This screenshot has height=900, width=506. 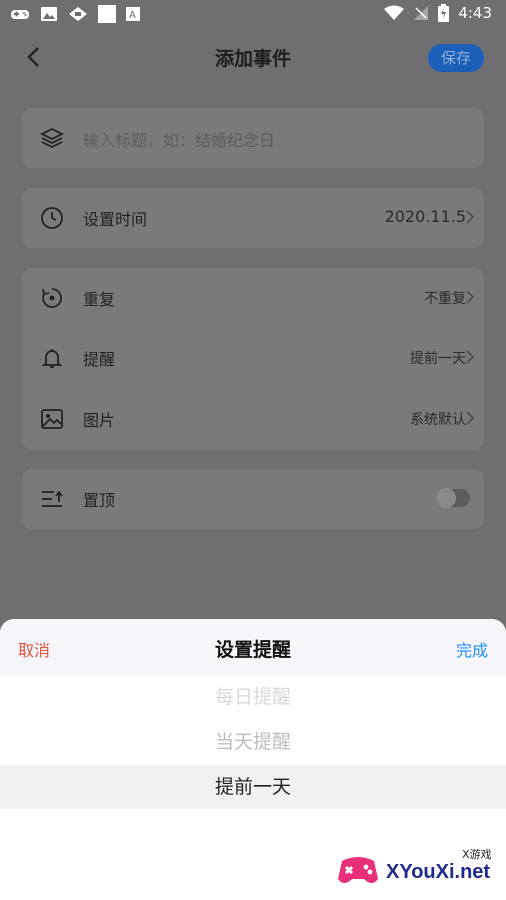 What do you see at coordinates (52, 298) in the screenshot?
I see `repeat-icon` at bounding box center [52, 298].